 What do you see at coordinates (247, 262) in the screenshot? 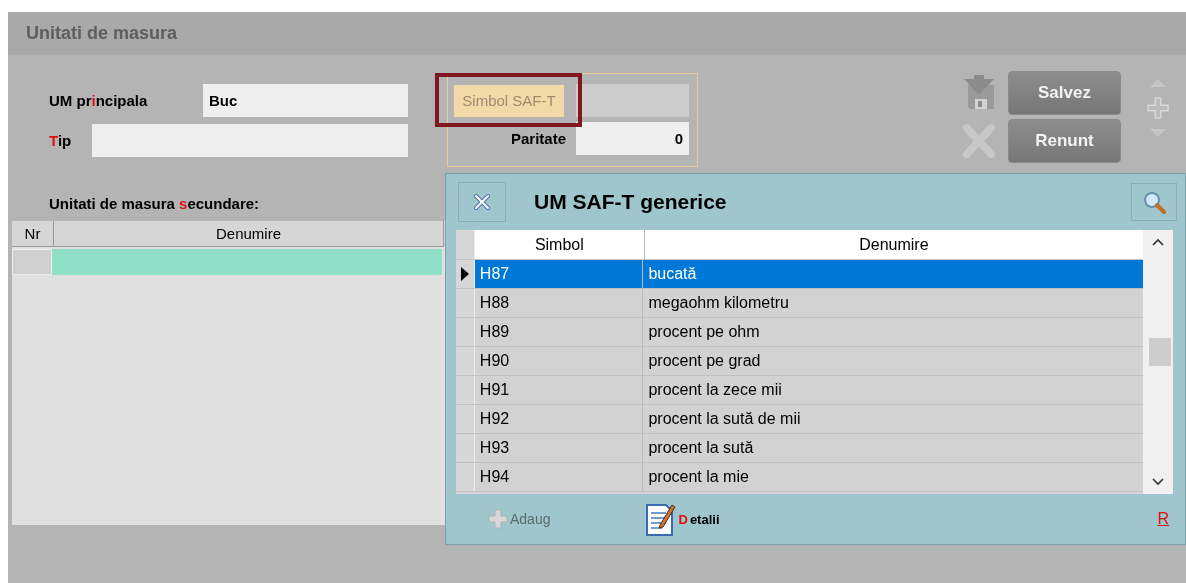
I see `table-cell` at bounding box center [247, 262].